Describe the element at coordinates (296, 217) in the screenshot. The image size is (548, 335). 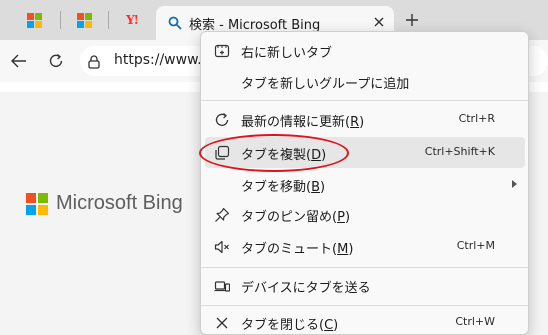
I see `menu-label: タブのピン留め(P)` at that location.